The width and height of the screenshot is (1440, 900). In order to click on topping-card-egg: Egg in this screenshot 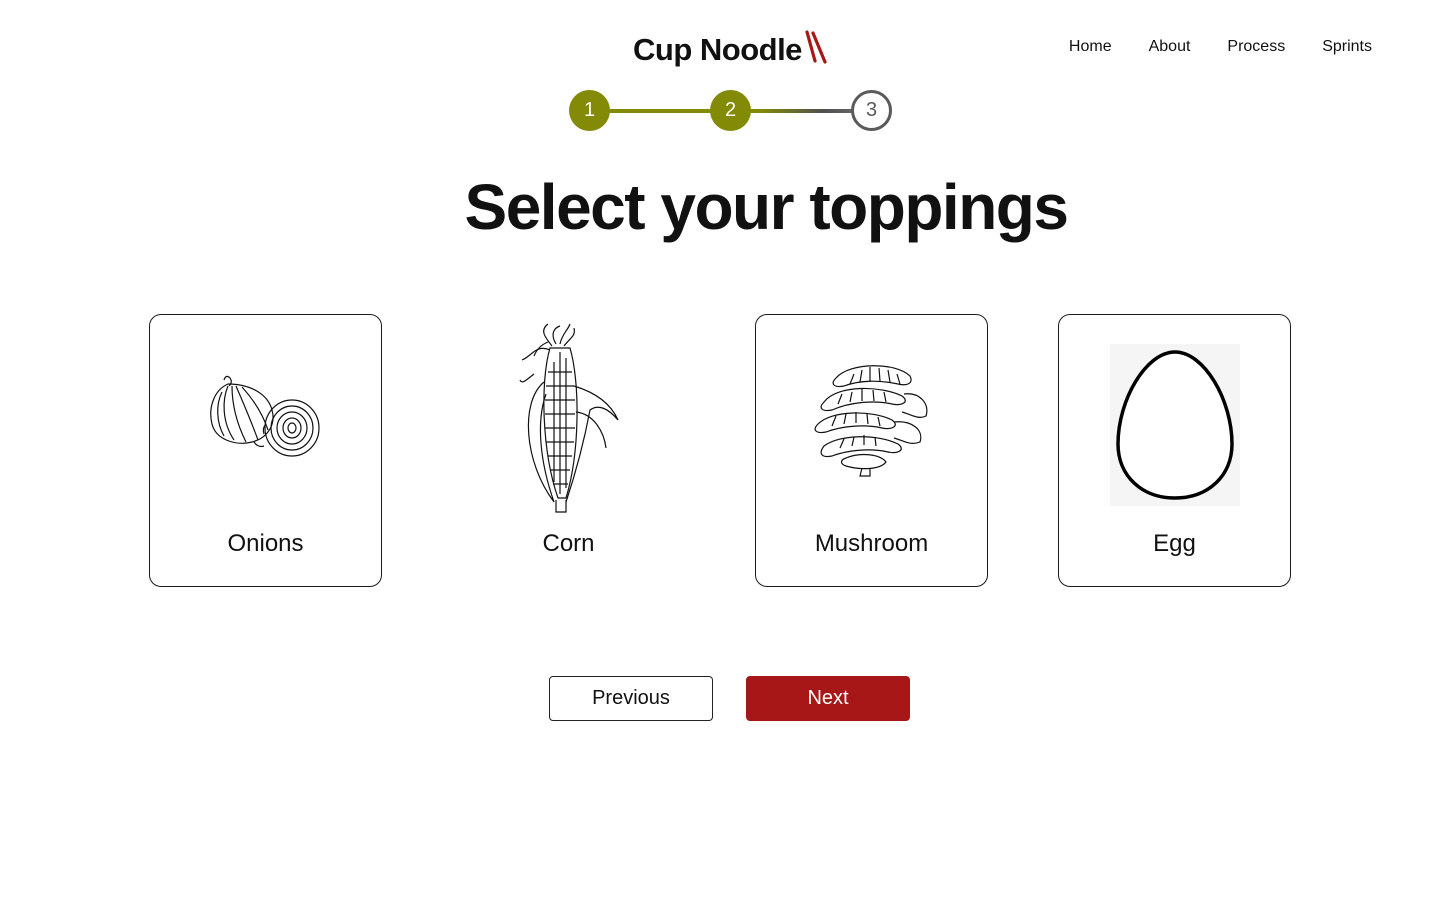, I will do `click(1174, 450)`.